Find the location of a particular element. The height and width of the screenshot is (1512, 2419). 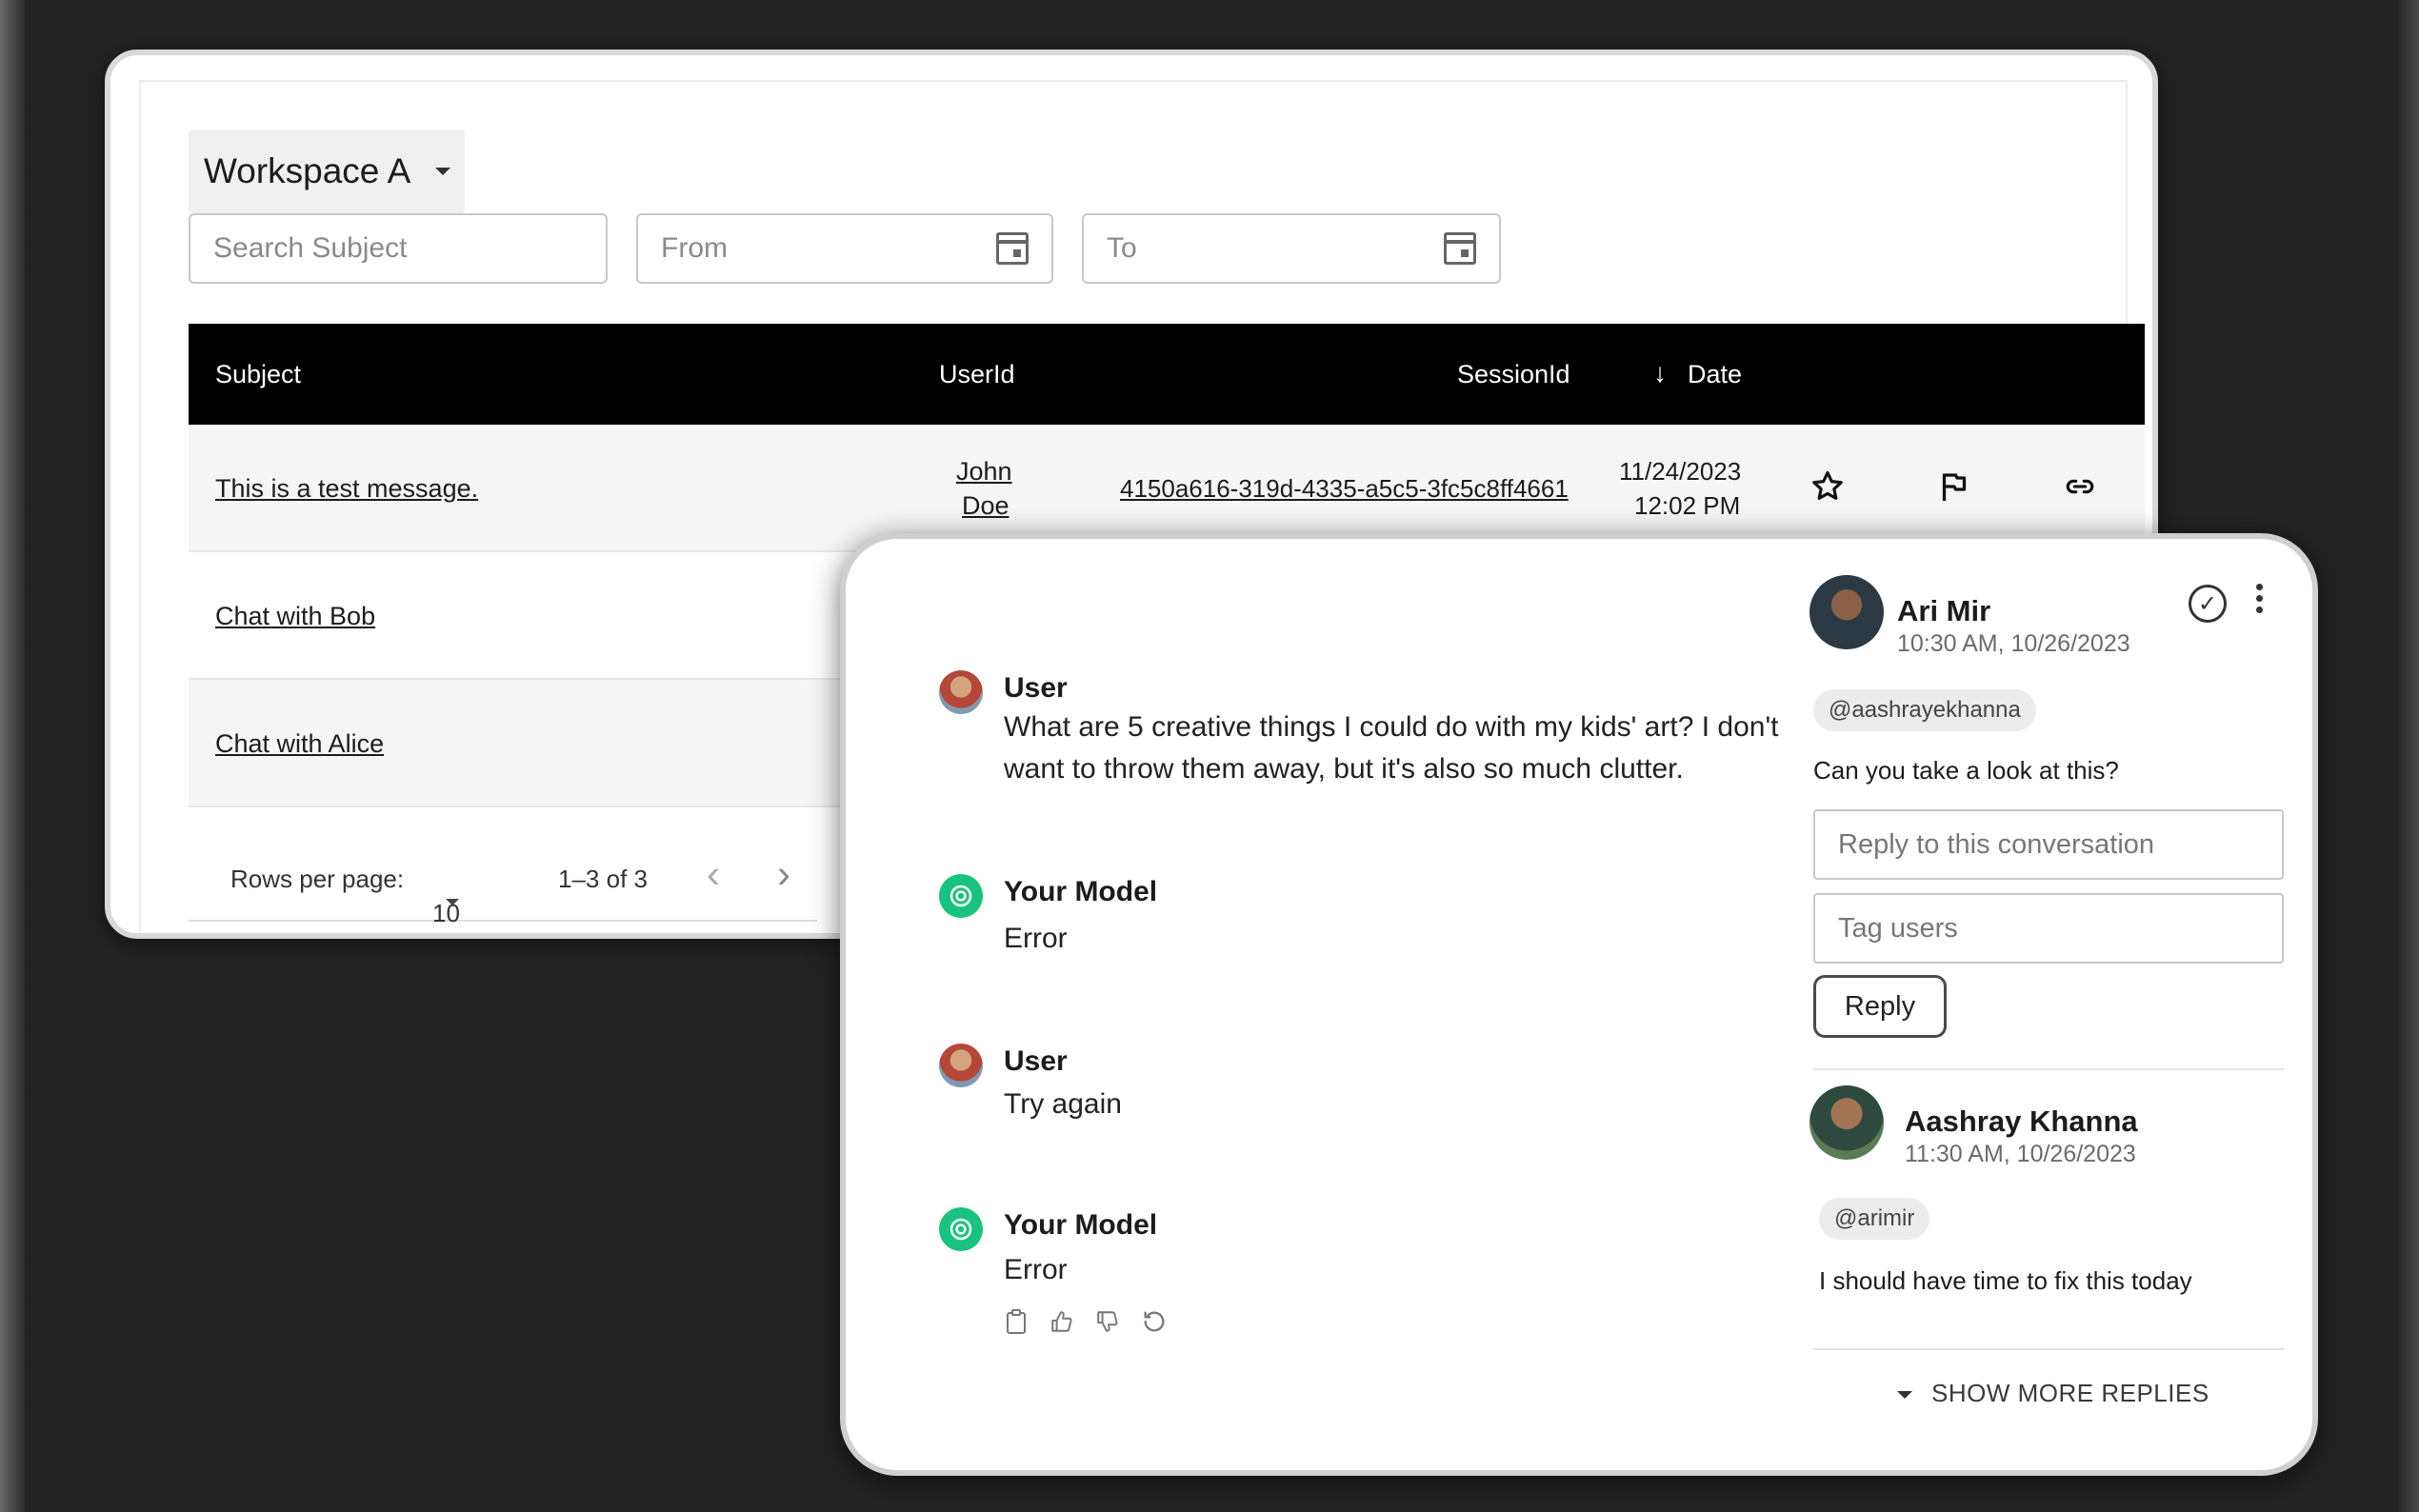

background-edge-right is located at coordinates (2408, 756).